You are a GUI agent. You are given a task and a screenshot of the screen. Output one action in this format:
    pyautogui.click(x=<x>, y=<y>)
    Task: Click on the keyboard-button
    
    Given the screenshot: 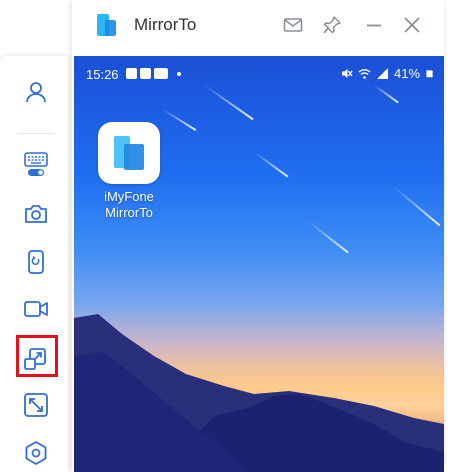 What is the action you would take?
    pyautogui.click(x=36, y=164)
    